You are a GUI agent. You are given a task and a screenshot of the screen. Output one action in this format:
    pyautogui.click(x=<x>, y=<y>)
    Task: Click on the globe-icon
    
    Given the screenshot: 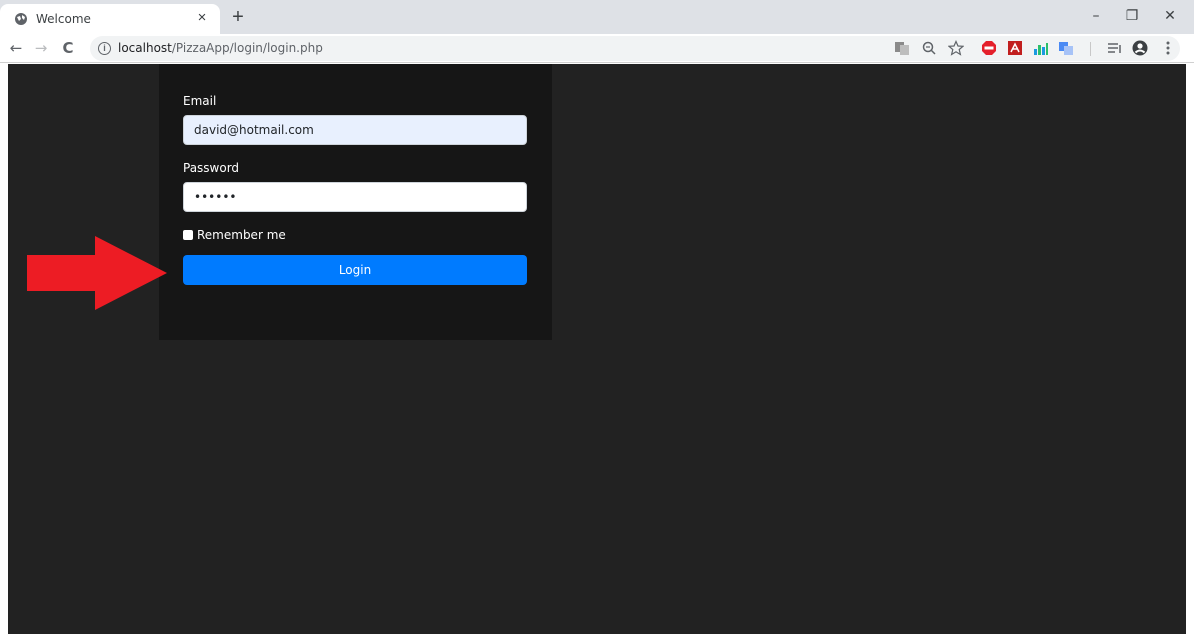 What is the action you would take?
    pyautogui.click(x=21, y=19)
    